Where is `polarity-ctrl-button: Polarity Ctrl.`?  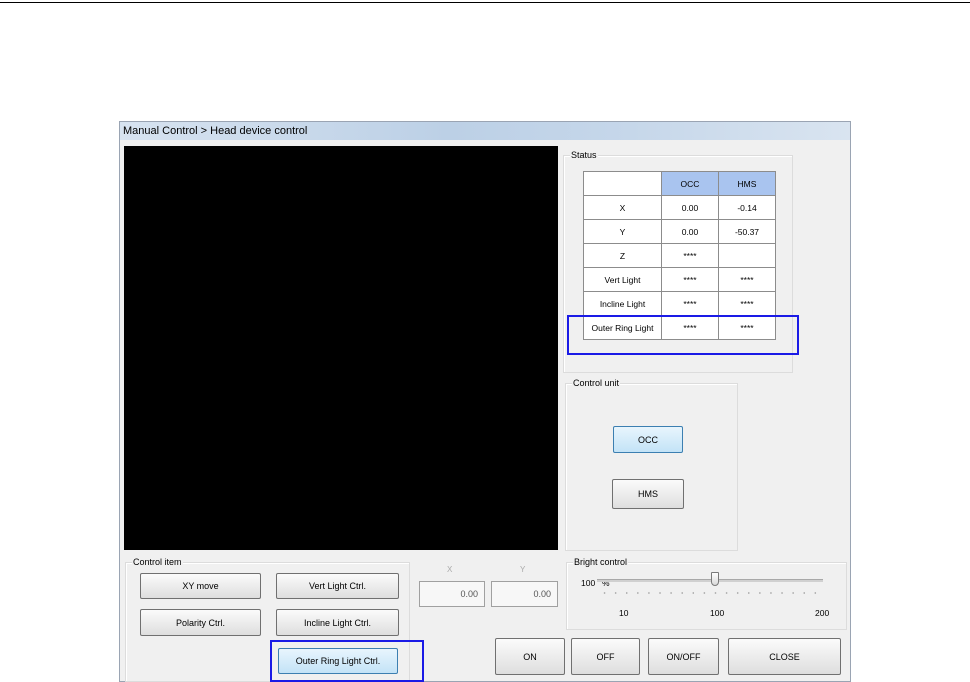
polarity-ctrl-button: Polarity Ctrl. is located at coordinates (200, 622).